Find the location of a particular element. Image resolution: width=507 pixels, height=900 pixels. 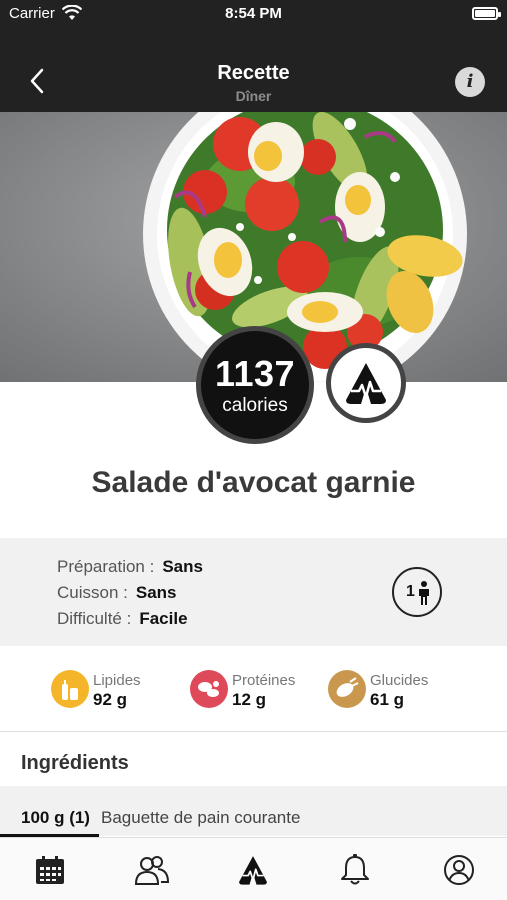

glucides-icon is located at coordinates (347, 689).